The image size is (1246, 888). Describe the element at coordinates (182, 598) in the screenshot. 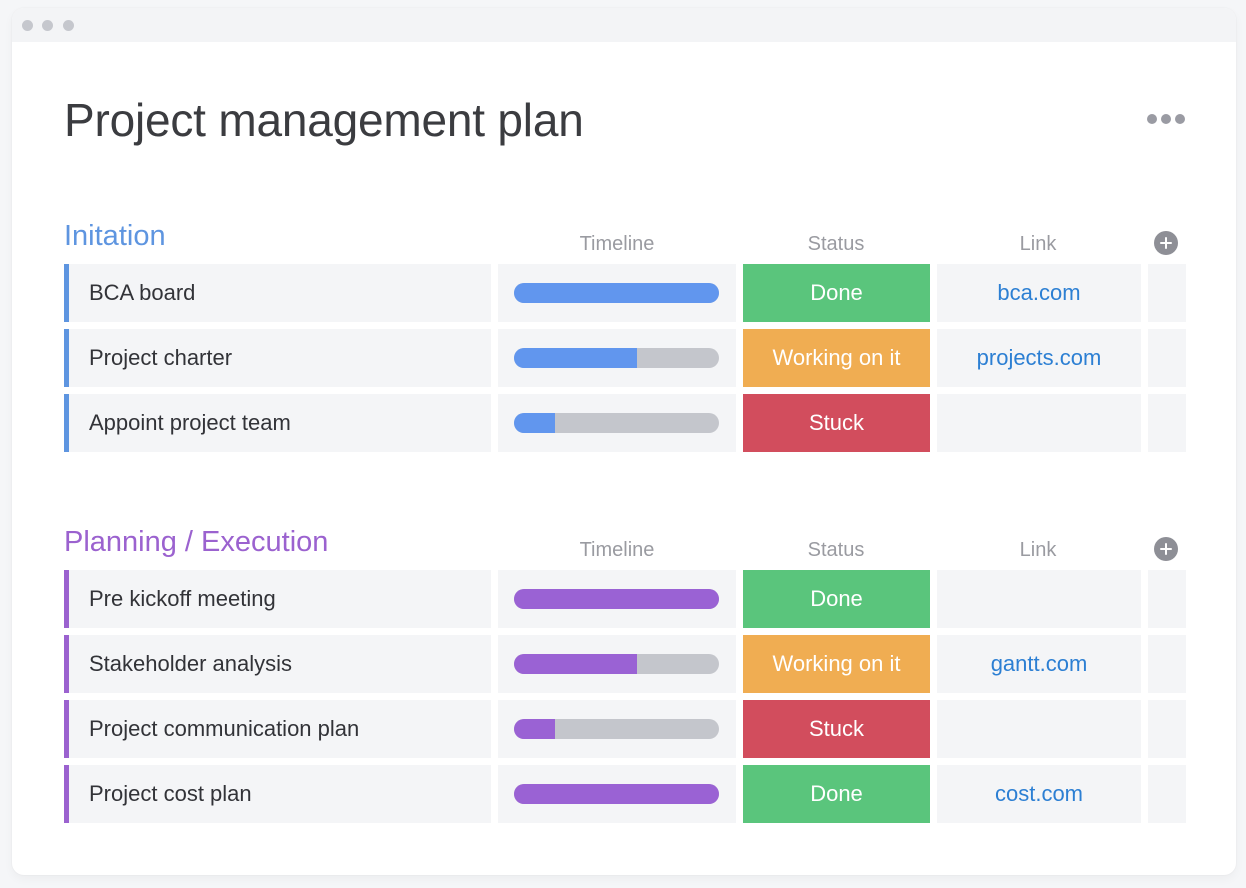

I see `task-name: Pre kickoff meeting` at that location.